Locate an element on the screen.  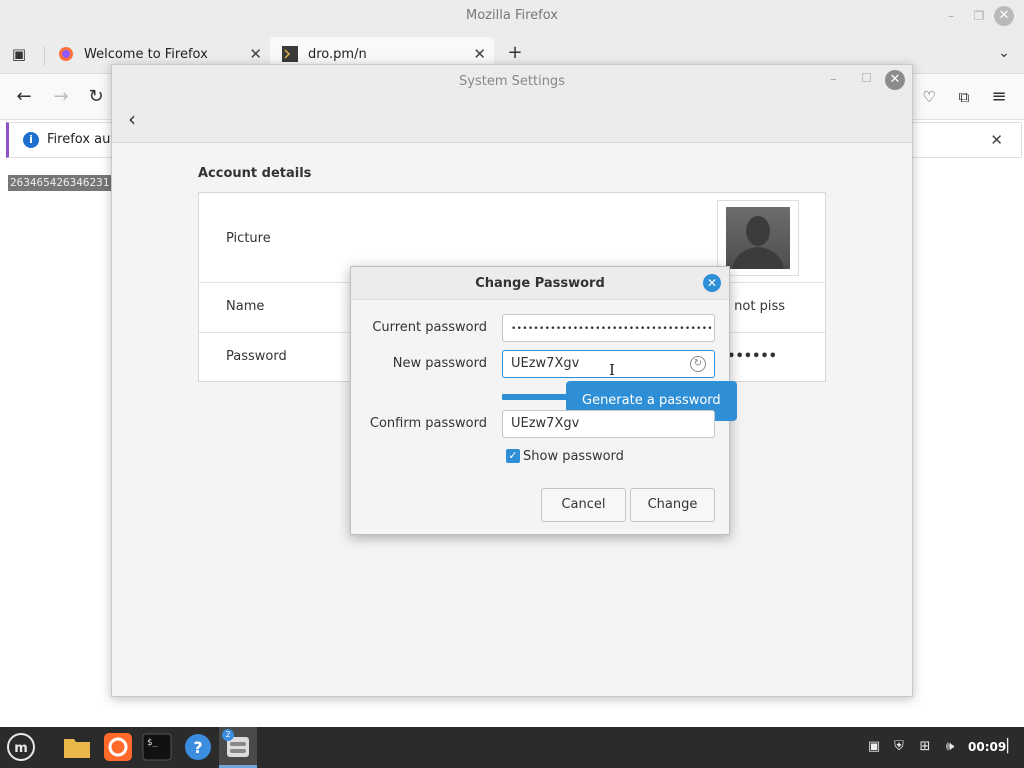
tab-separator is located at coordinates (44, 56).